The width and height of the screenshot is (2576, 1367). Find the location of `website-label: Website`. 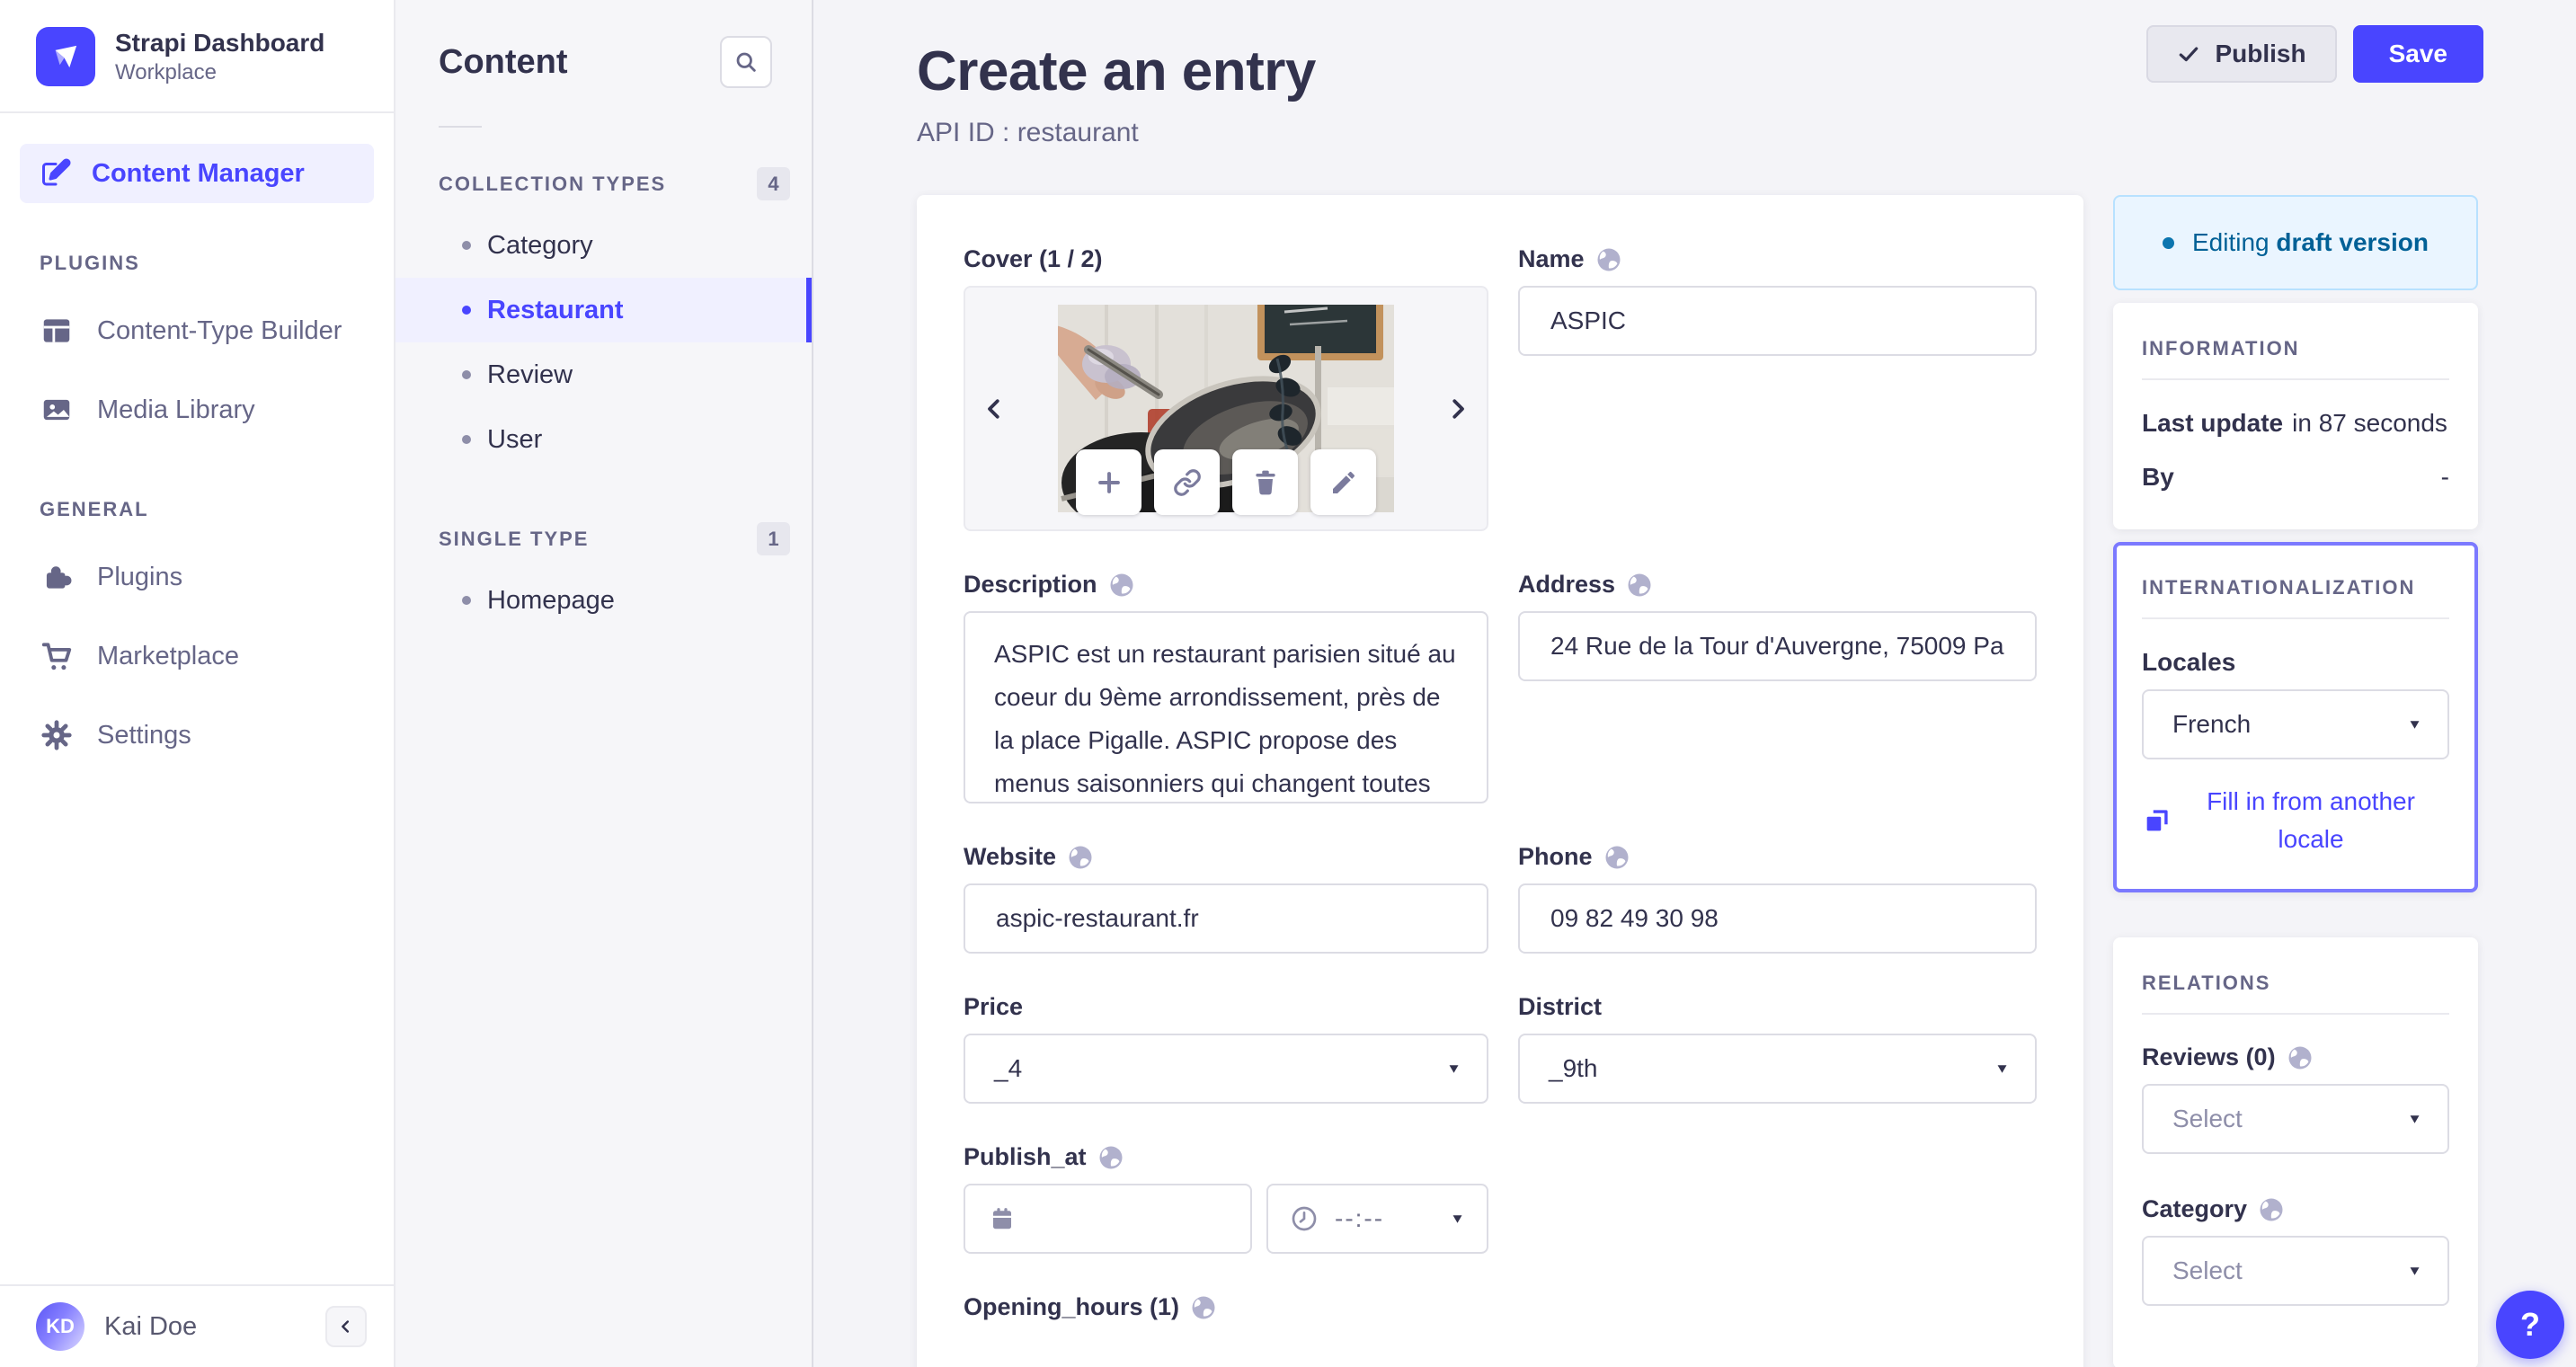

website-label: Website is located at coordinates (1226, 857).